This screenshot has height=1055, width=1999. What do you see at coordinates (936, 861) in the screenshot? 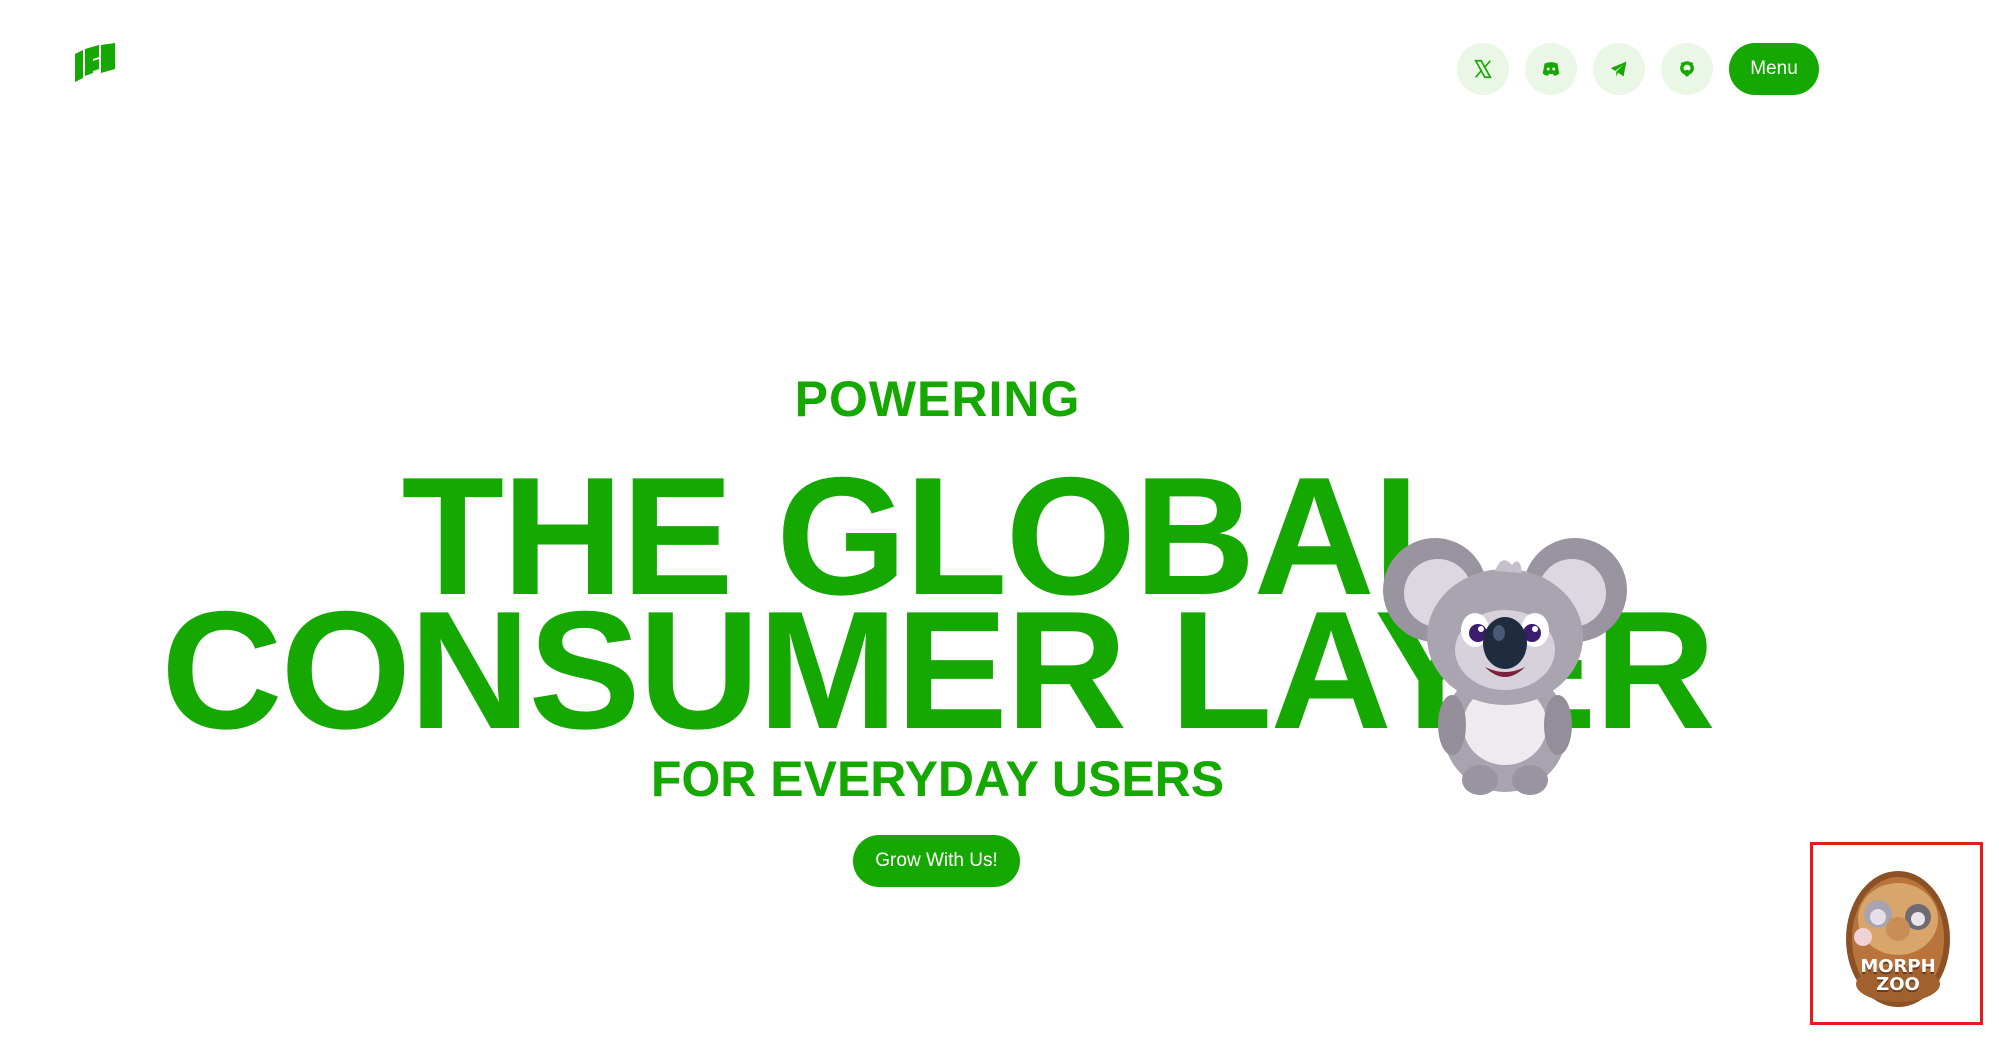
I see `grow-with-us-button: Grow With Us!` at bounding box center [936, 861].